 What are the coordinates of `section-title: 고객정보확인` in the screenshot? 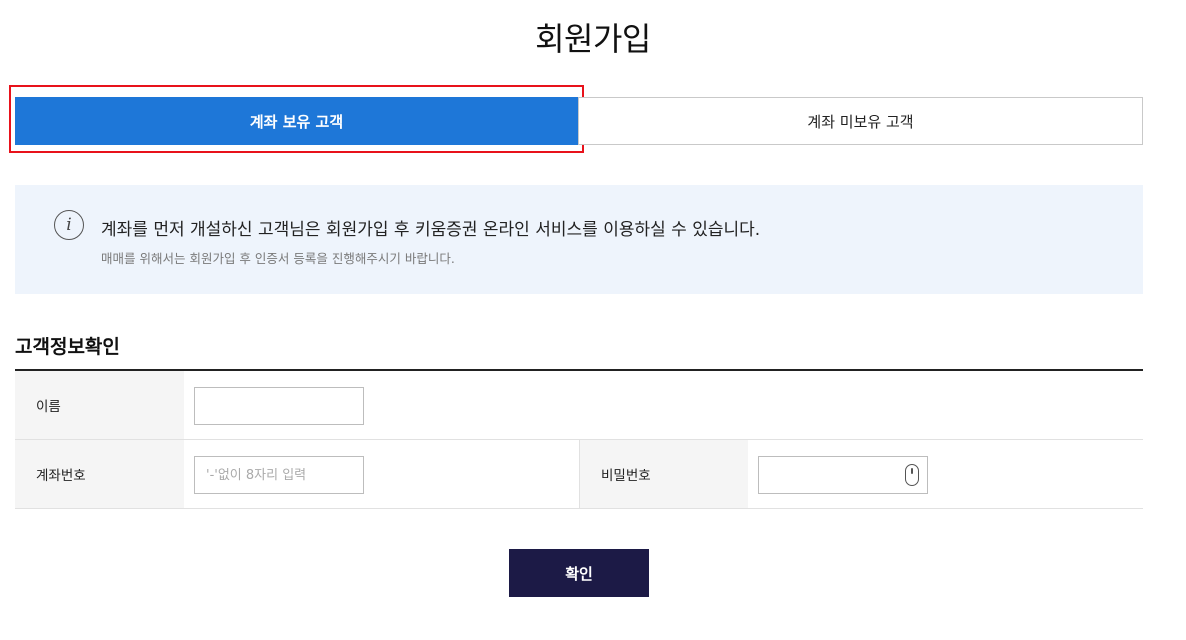 It's located at (67, 347).